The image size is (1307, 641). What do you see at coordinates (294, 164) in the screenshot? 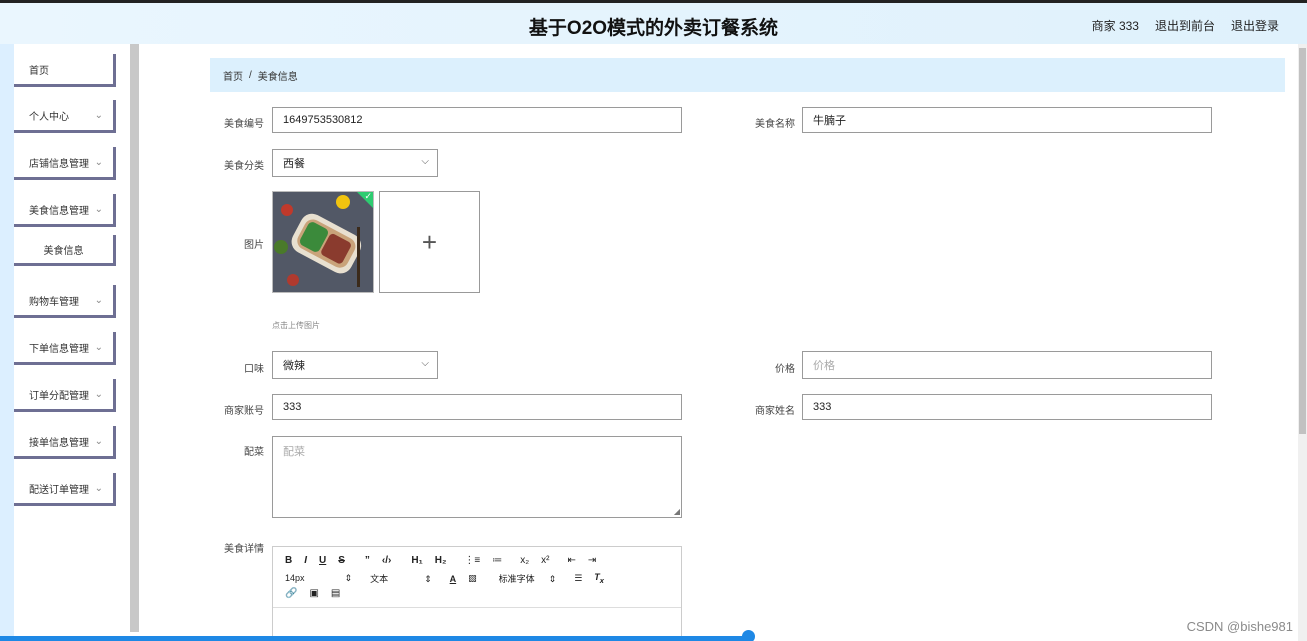
I see `category-value: 西餐` at bounding box center [294, 164].